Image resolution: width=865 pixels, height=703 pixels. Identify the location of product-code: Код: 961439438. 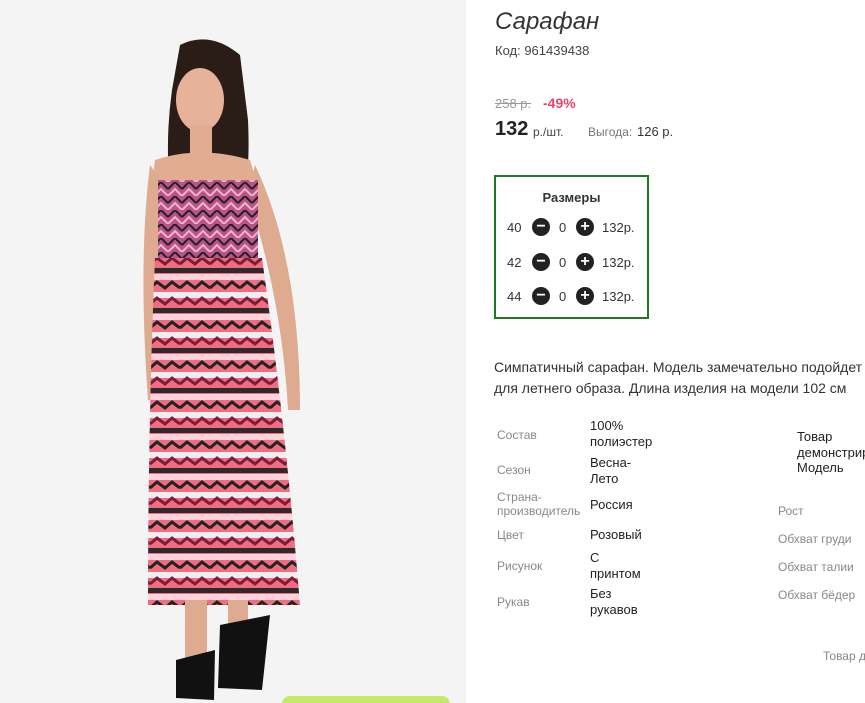
(542, 50).